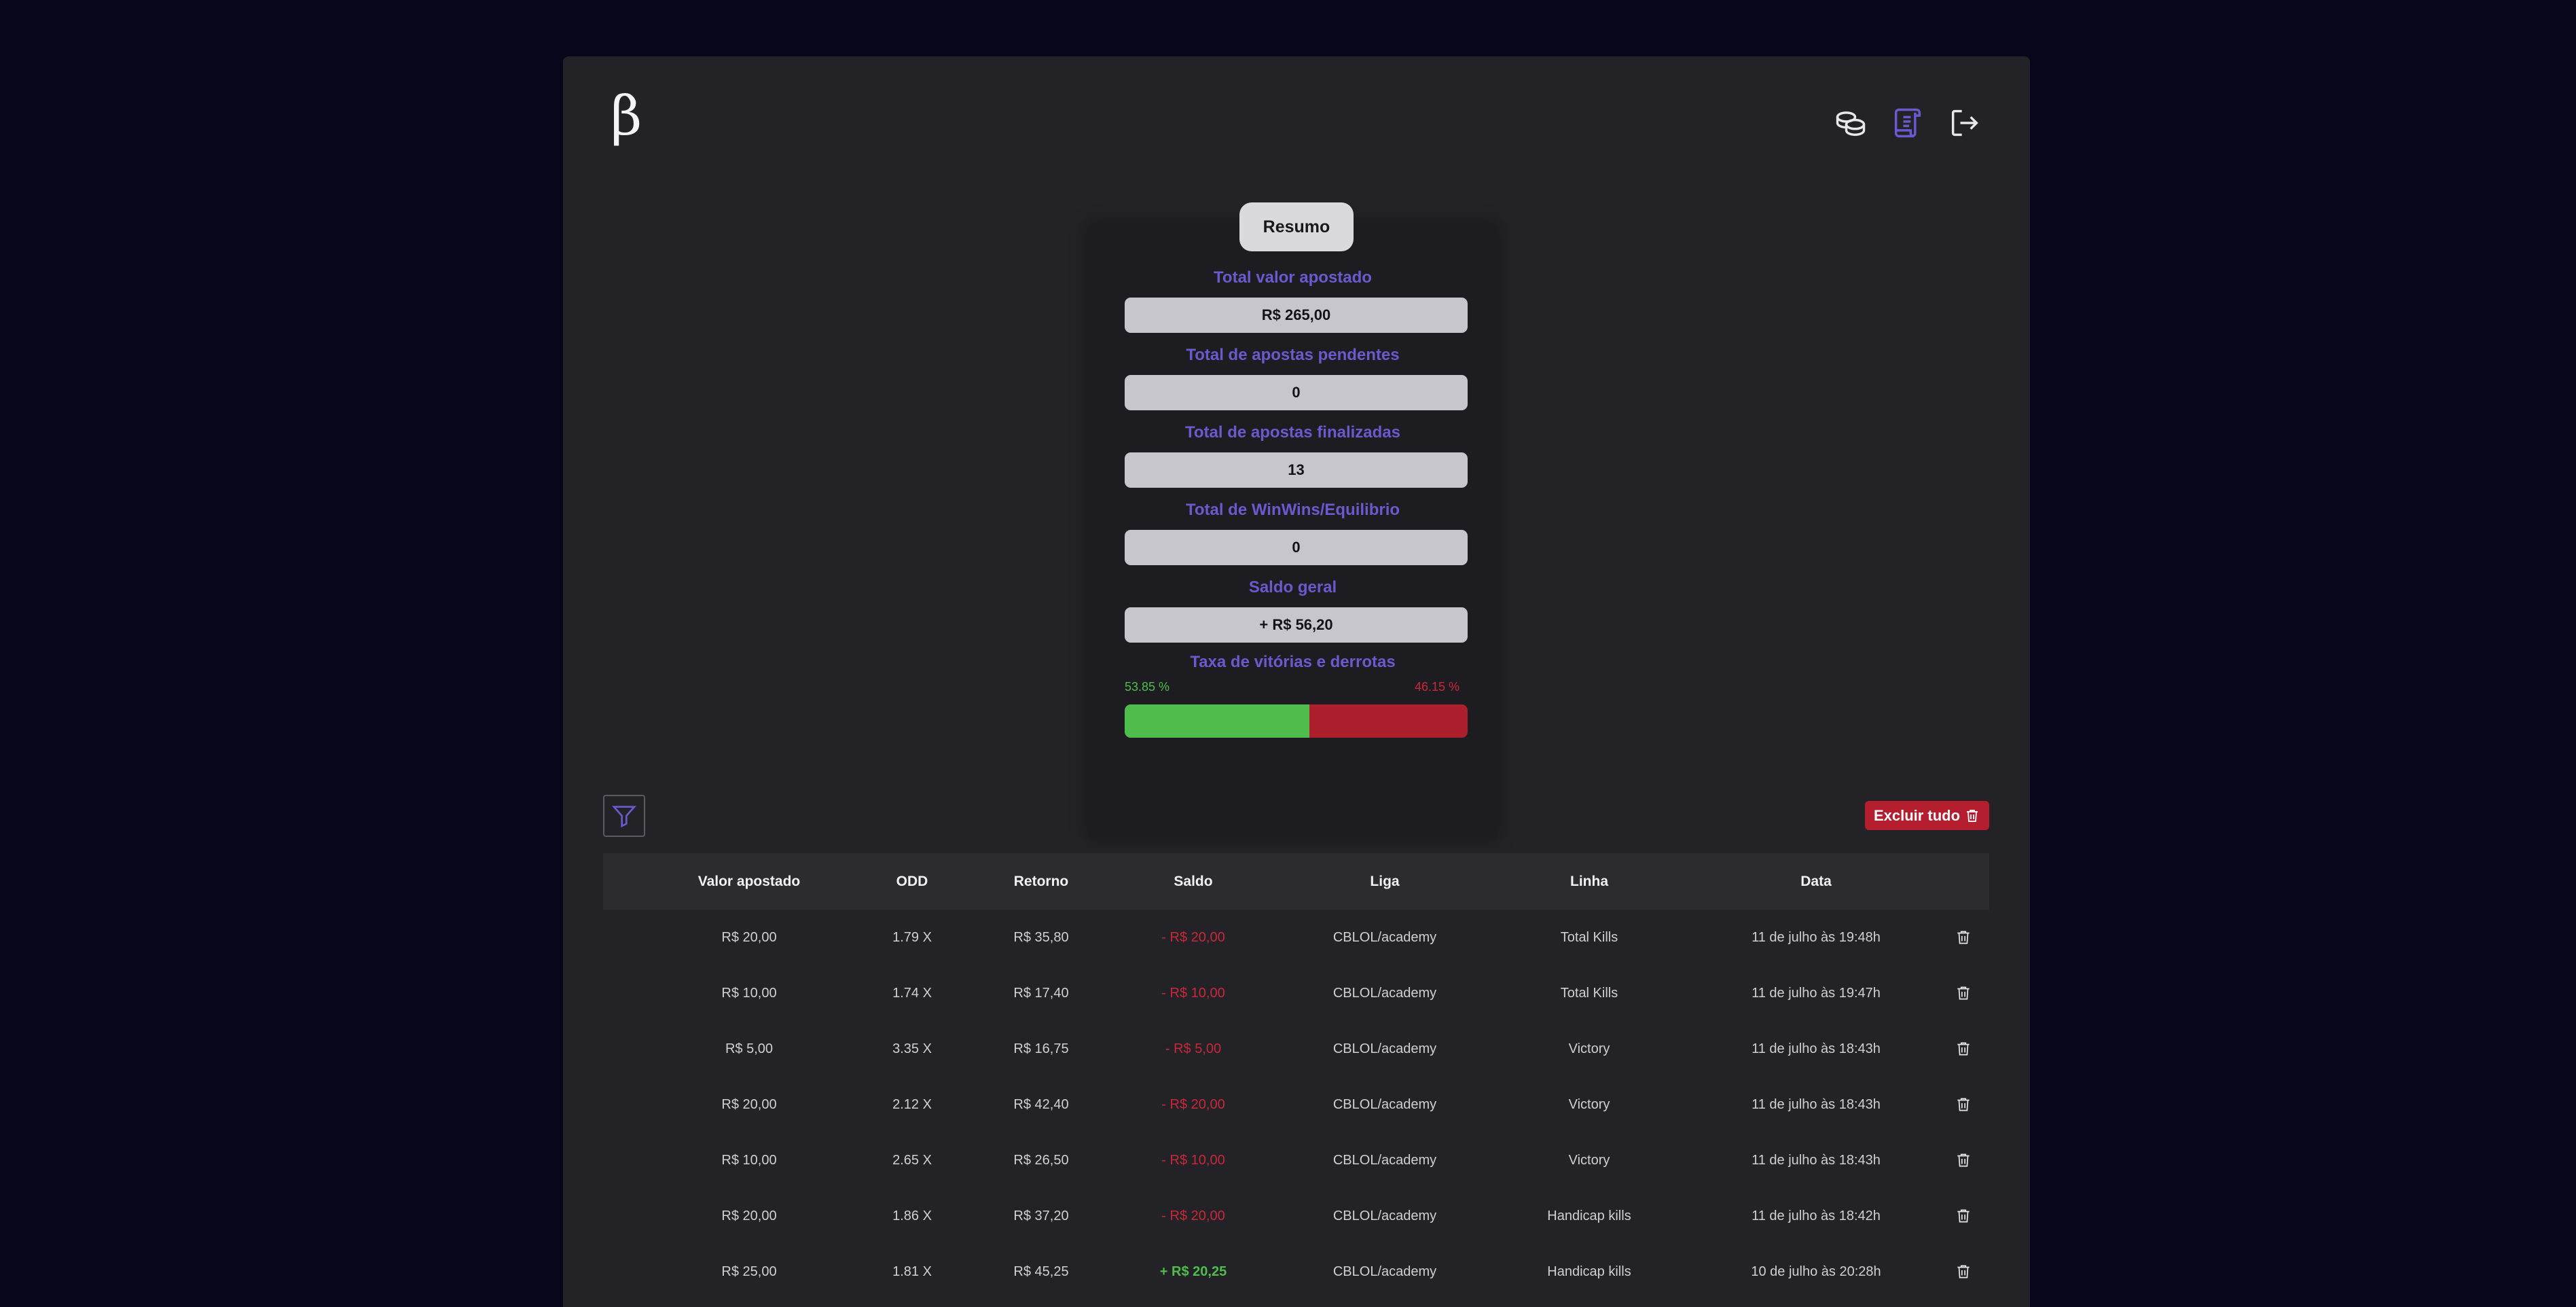 Image resolution: width=2576 pixels, height=1307 pixels. I want to click on delete-all-button: Excluir tudo, so click(1927, 815).